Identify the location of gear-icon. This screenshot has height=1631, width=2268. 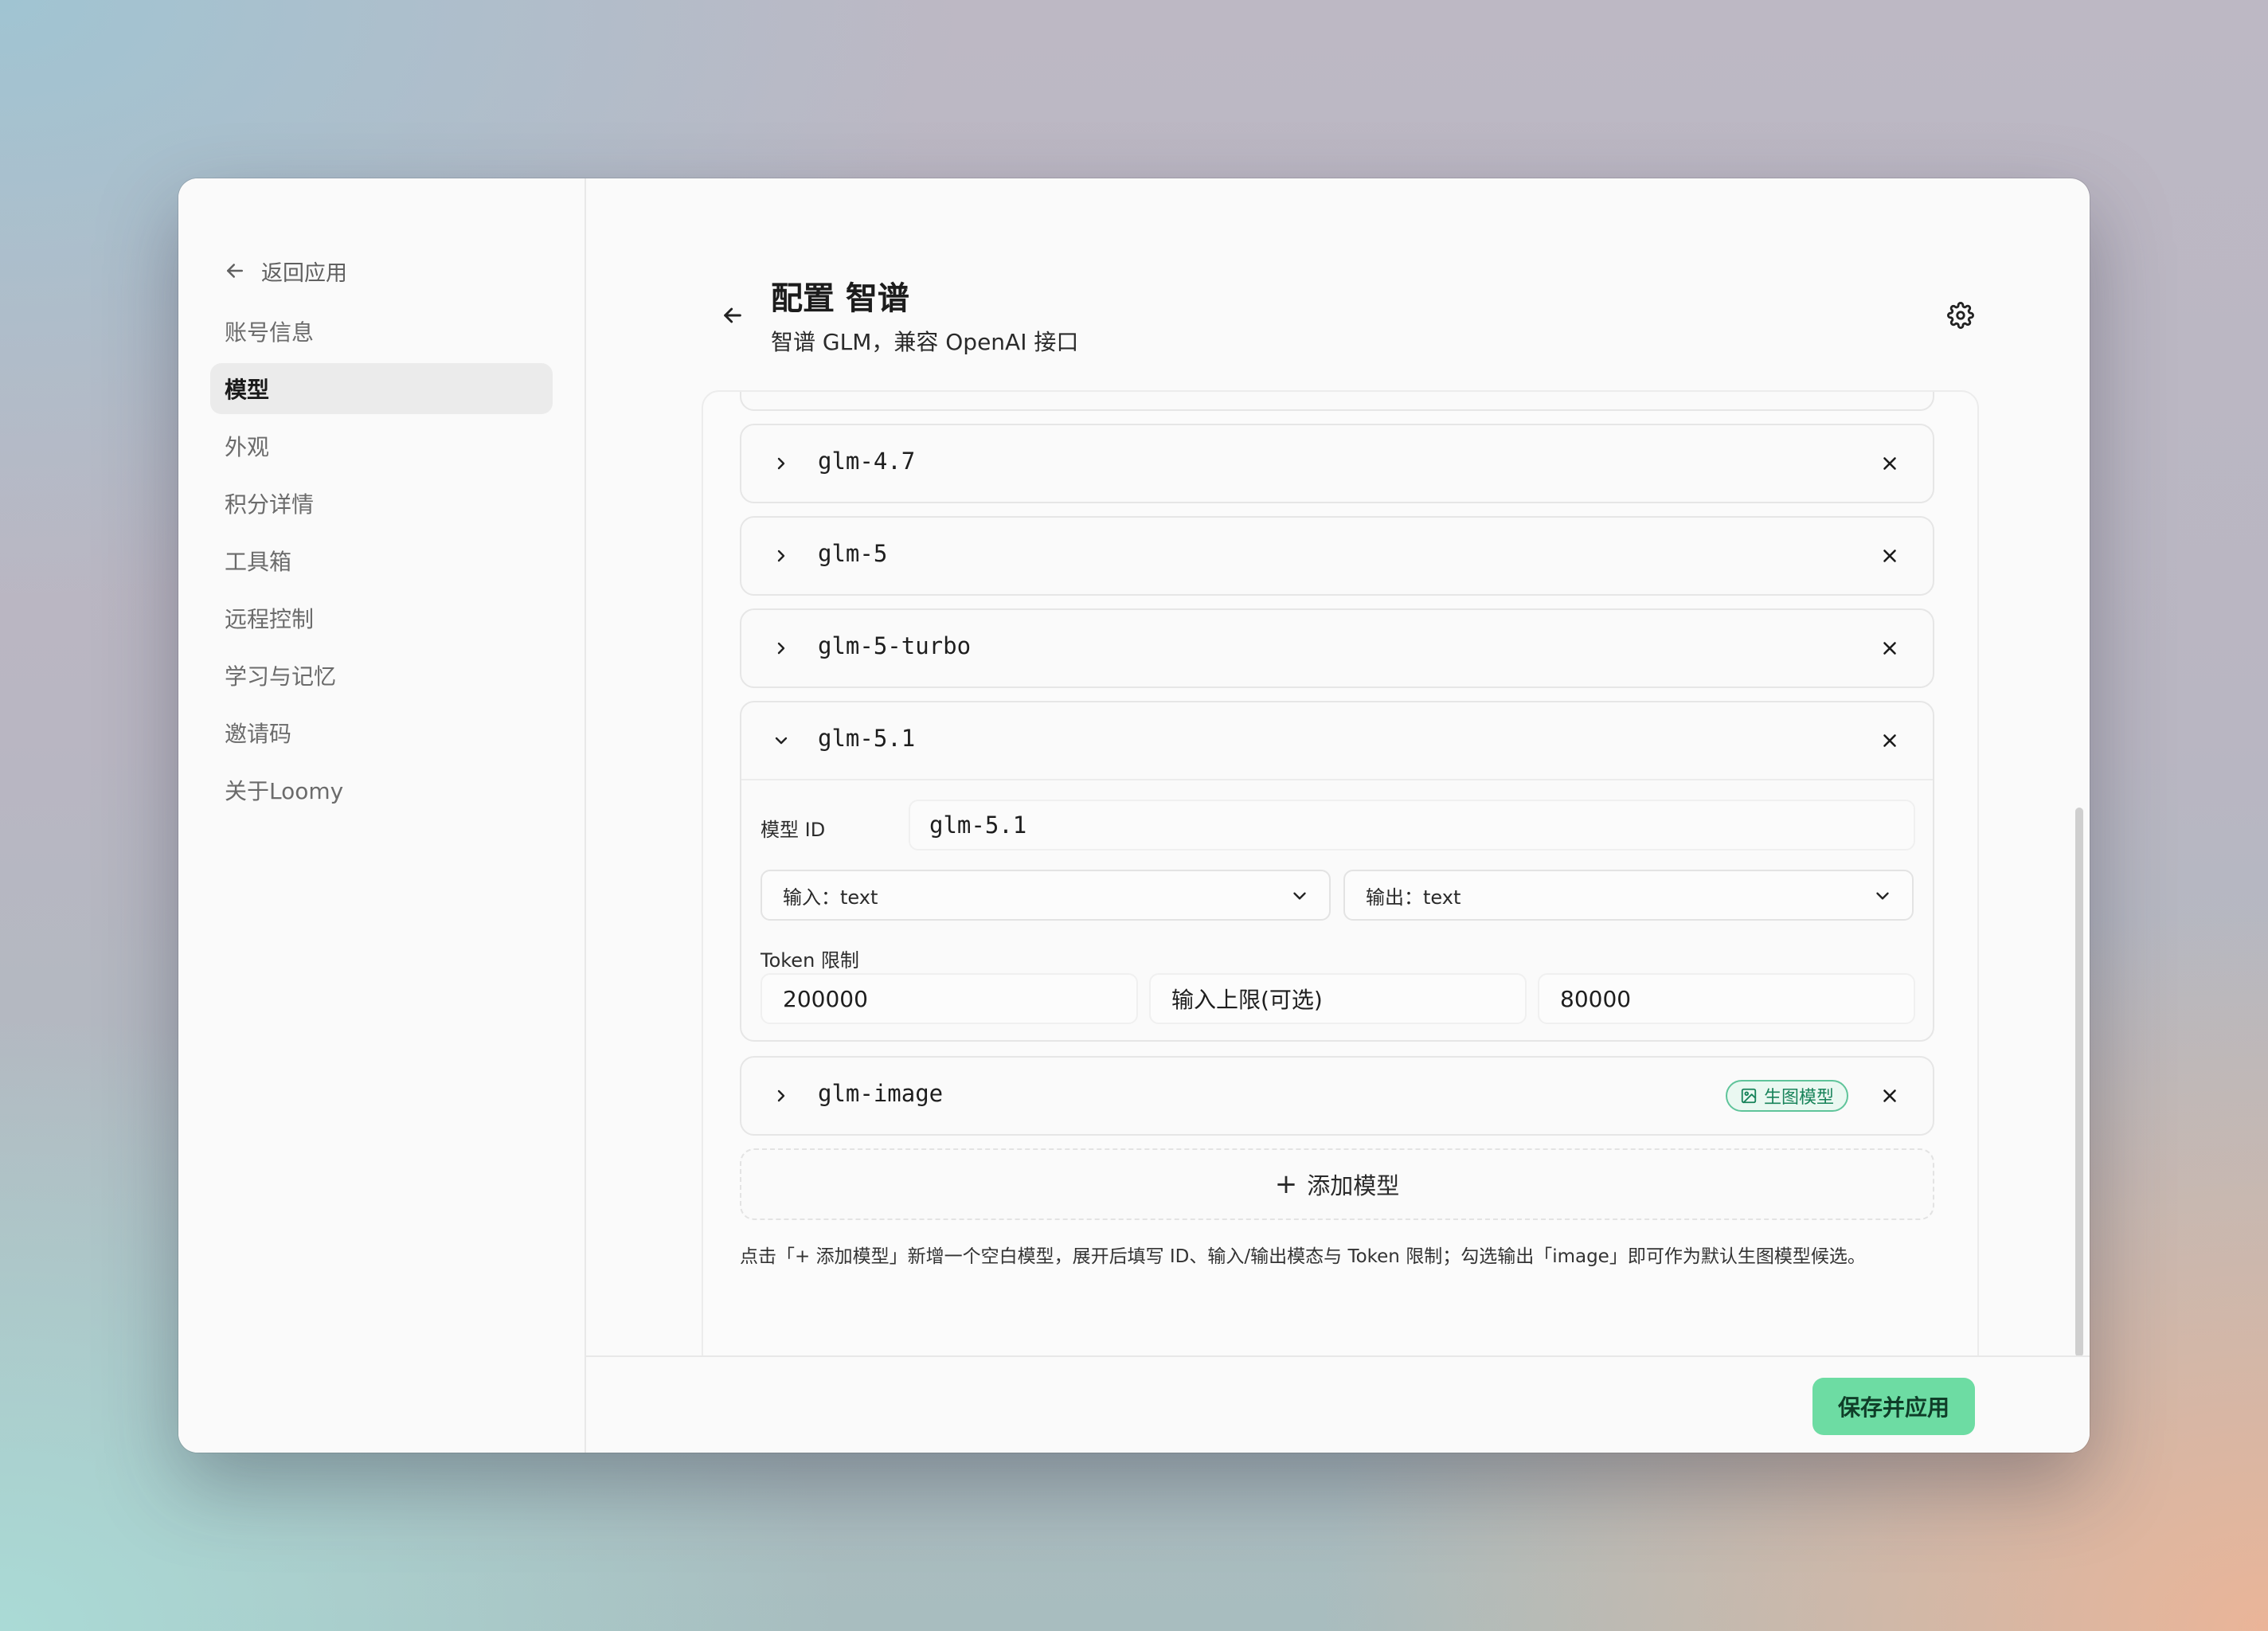
(1960, 315).